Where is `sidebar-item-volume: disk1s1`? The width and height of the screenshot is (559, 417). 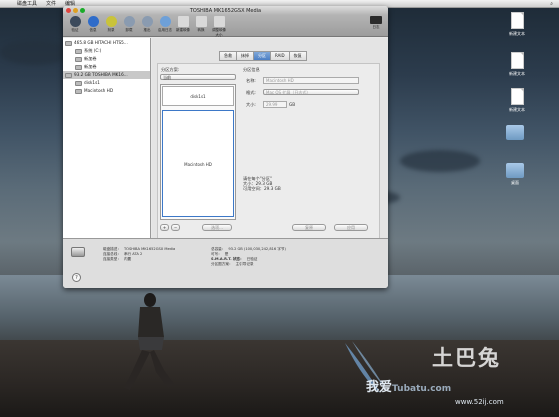 sidebar-item-volume: disk1s1 is located at coordinates (106, 83).